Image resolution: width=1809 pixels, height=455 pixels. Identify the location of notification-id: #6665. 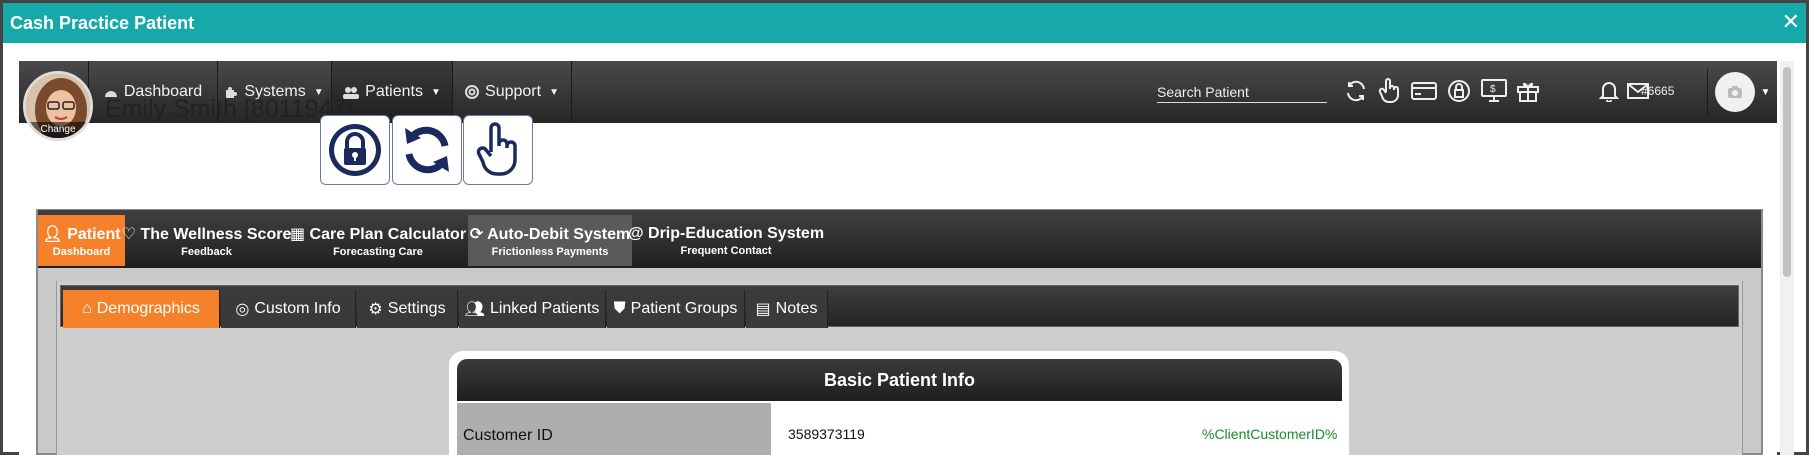
(1658, 91).